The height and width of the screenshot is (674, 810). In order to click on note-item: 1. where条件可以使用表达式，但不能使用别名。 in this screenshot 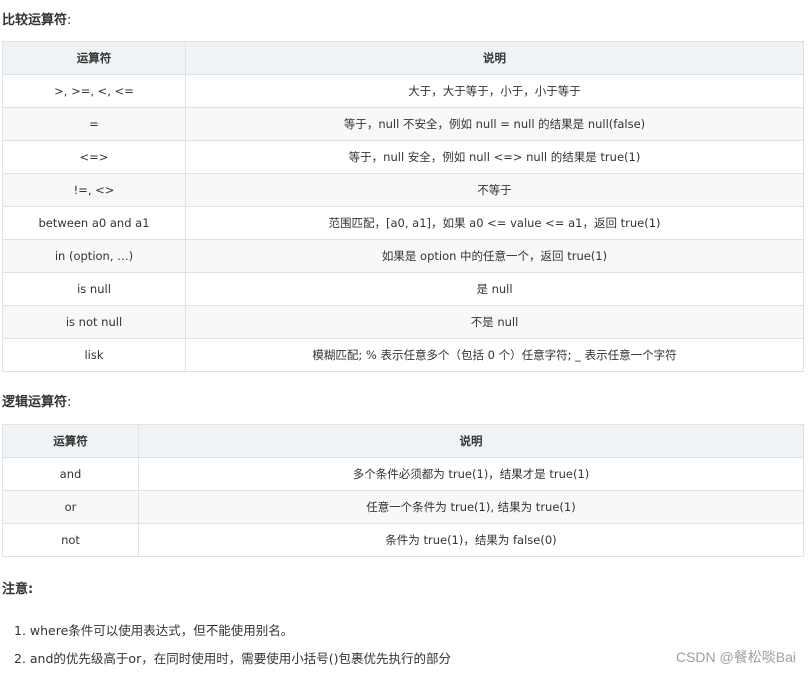, I will do `click(154, 630)`.